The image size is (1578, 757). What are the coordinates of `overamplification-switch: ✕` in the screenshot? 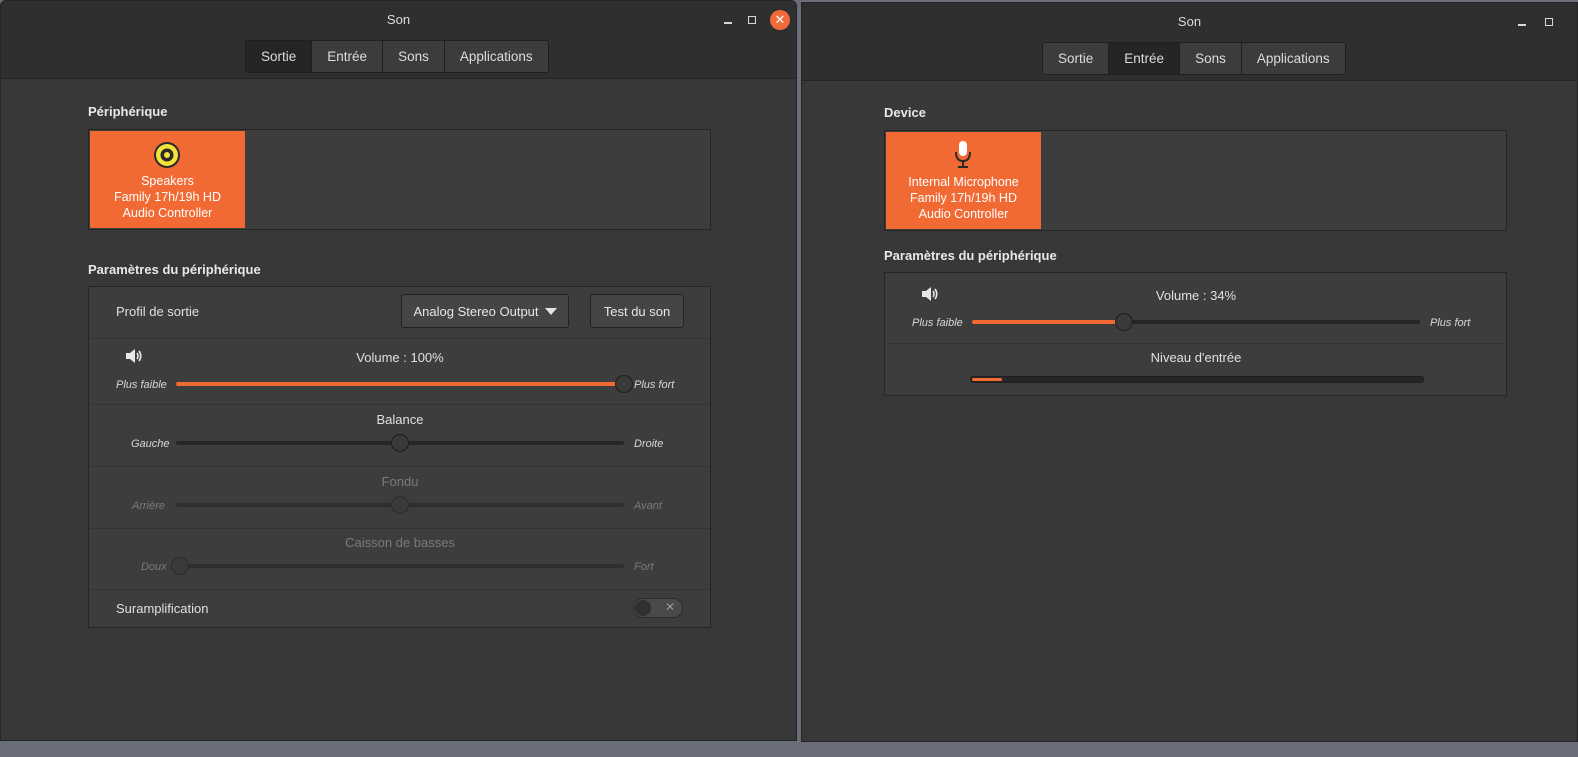 It's located at (658, 608).